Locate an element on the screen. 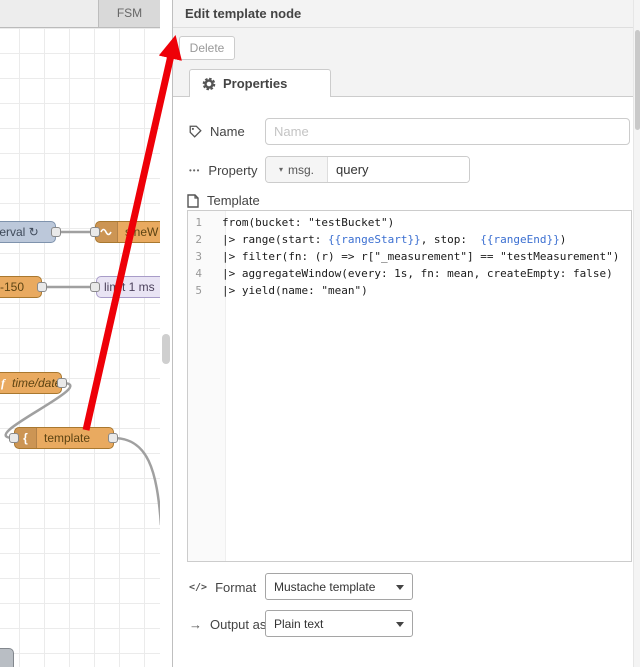 The width and height of the screenshot is (640, 667). tab-properties: Properties is located at coordinates (260, 83).